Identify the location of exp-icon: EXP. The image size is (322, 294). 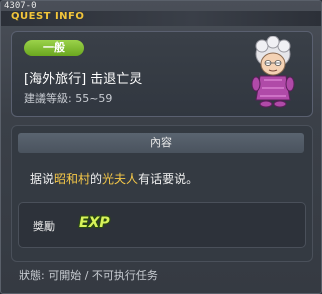
(94, 223).